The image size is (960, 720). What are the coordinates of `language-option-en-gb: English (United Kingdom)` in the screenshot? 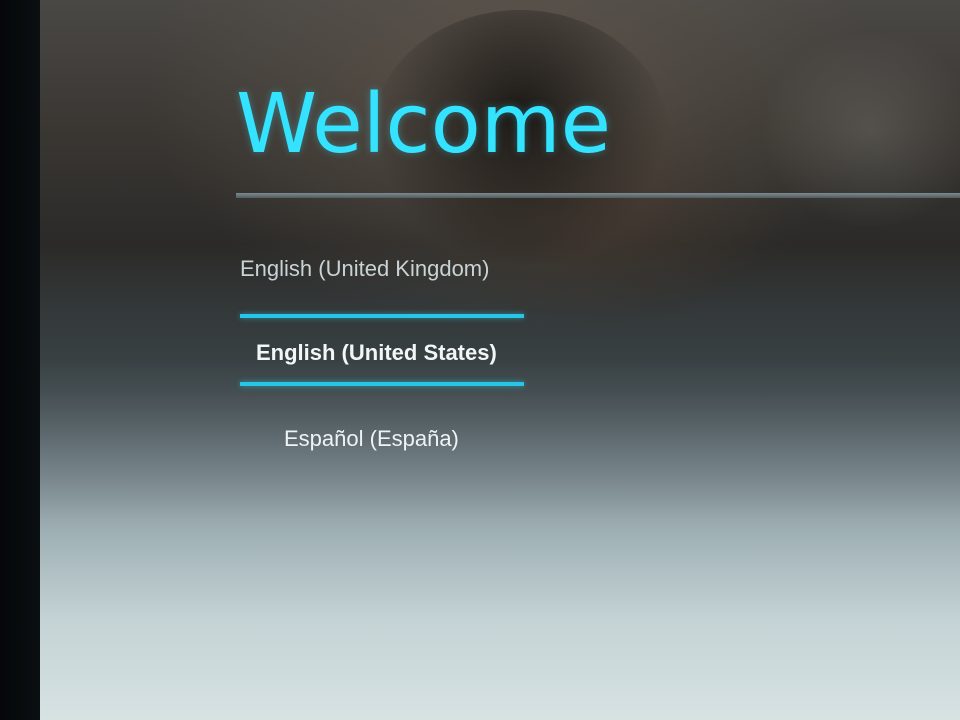 It's located at (364, 269).